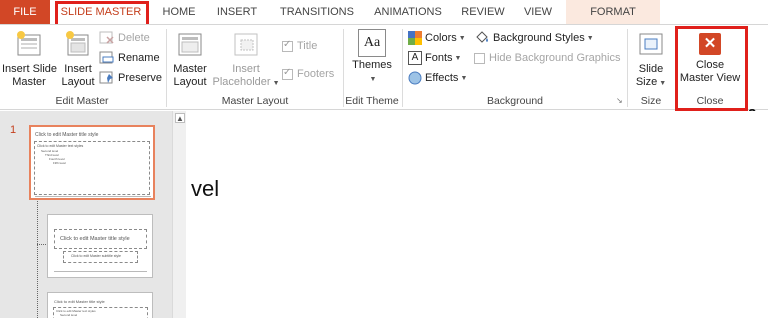 The image size is (768, 318). Describe the element at coordinates (483, 12) in the screenshot. I see `tab-review: REVIEW` at that location.